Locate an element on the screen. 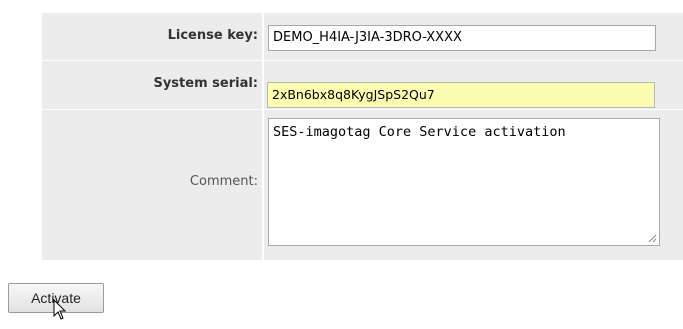 Image resolution: width=683 pixels, height=329 pixels. comment-text: SES-imagotag Core Service activation is located at coordinates (419, 132).